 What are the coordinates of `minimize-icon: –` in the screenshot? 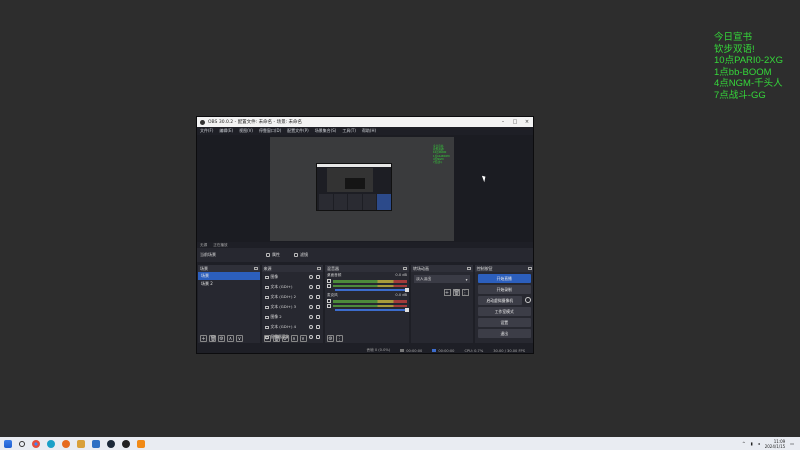 It's located at (503, 122).